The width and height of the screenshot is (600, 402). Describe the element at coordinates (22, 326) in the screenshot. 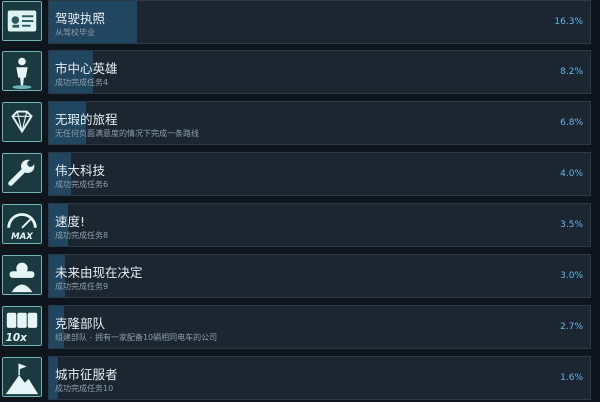

I see `trams-10x-icon: 10x` at that location.